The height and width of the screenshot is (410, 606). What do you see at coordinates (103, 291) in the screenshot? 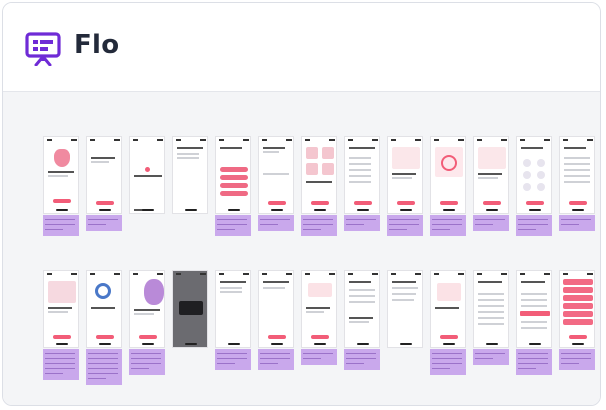
I see `magnifier-icon` at bounding box center [103, 291].